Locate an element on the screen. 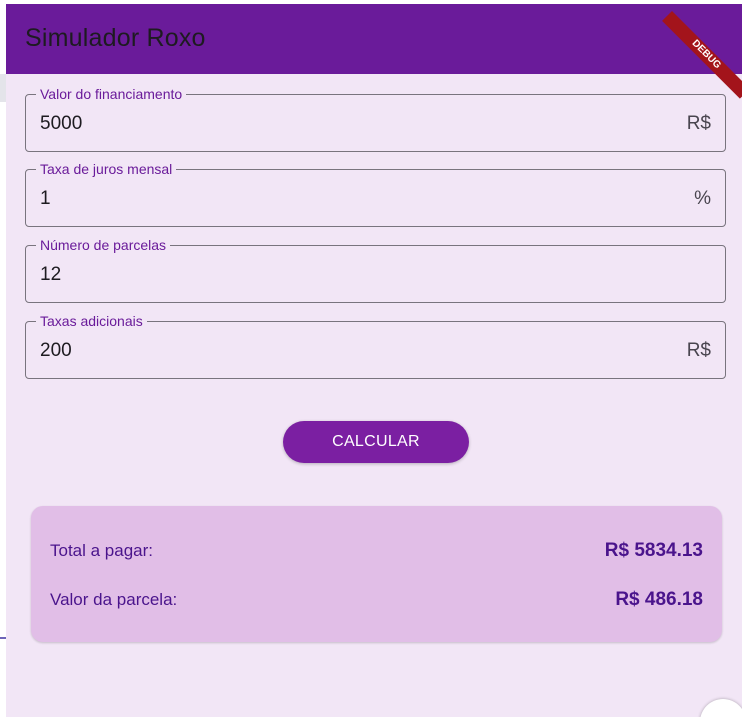 The height and width of the screenshot is (717, 742). loan-amount-field: Valor do financiamento 5000 R$ is located at coordinates (375, 118).